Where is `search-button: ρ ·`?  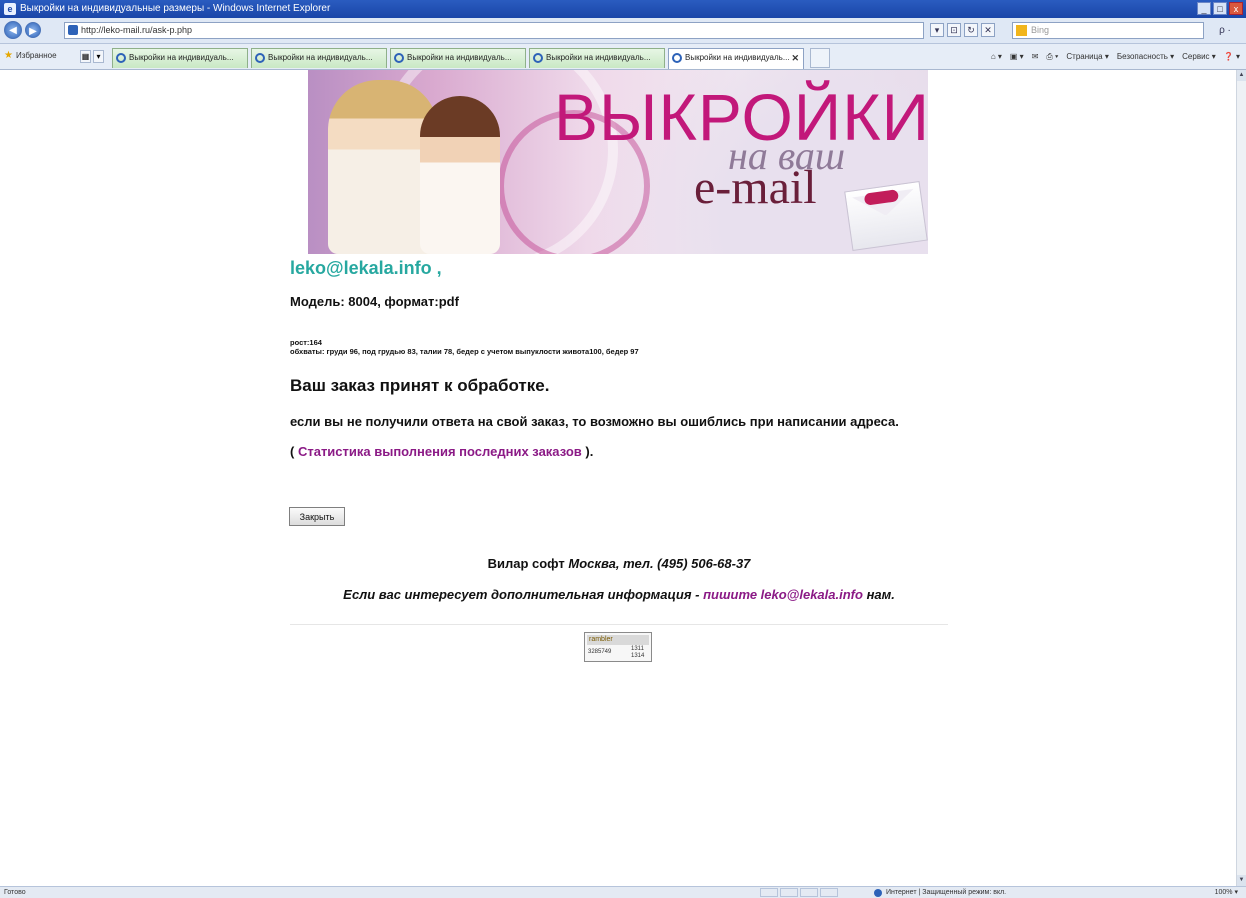
search-button: ρ · is located at coordinates (1225, 30).